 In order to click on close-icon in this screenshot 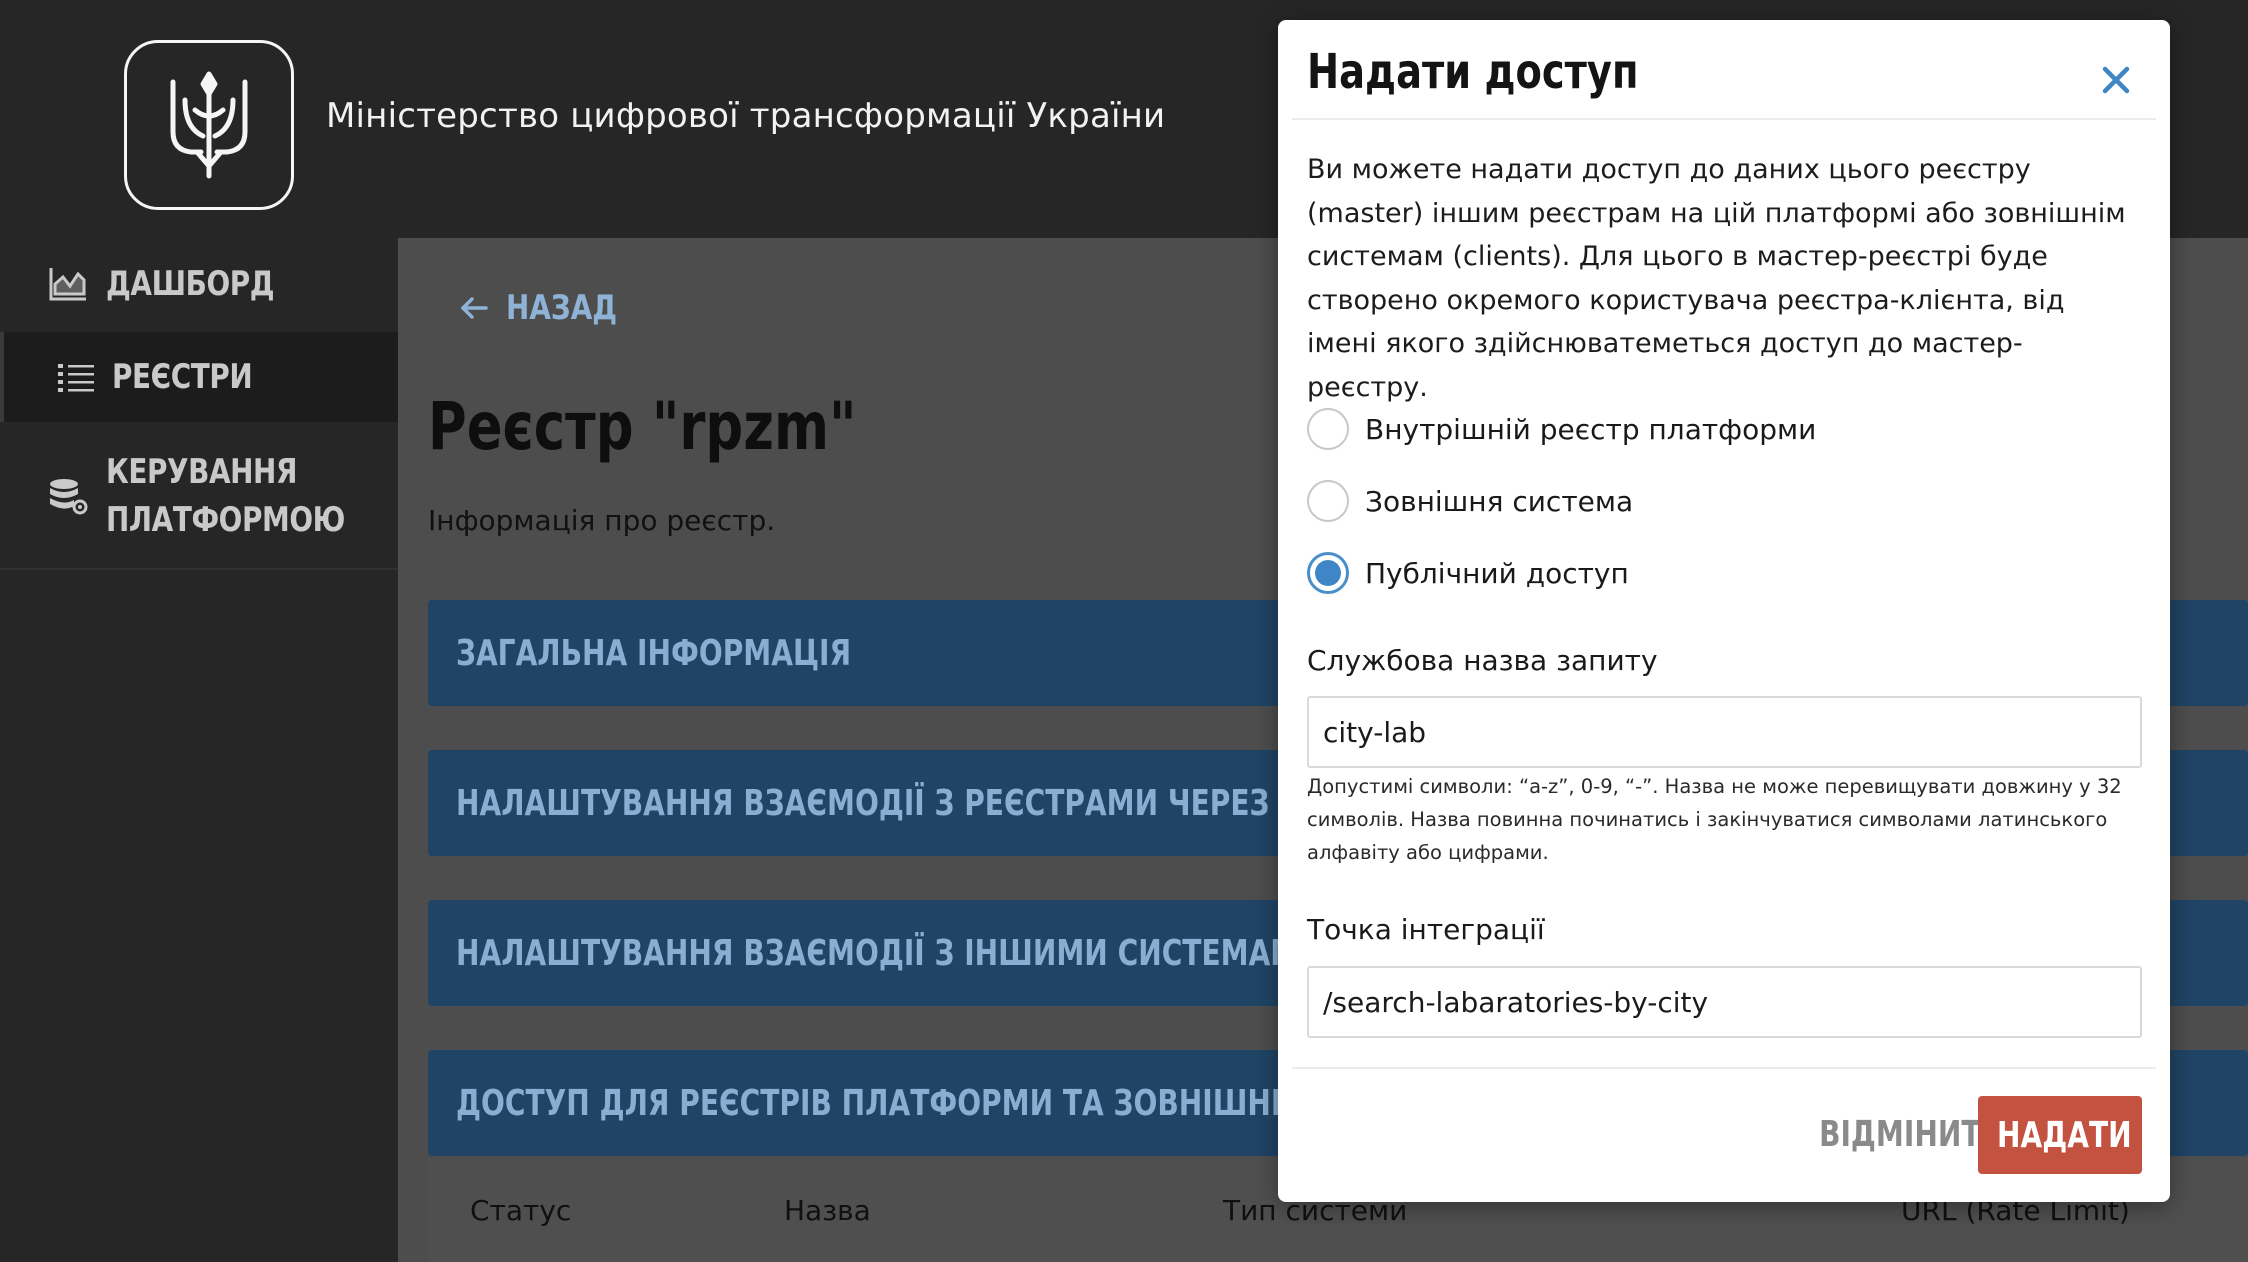, I will do `click(2116, 80)`.